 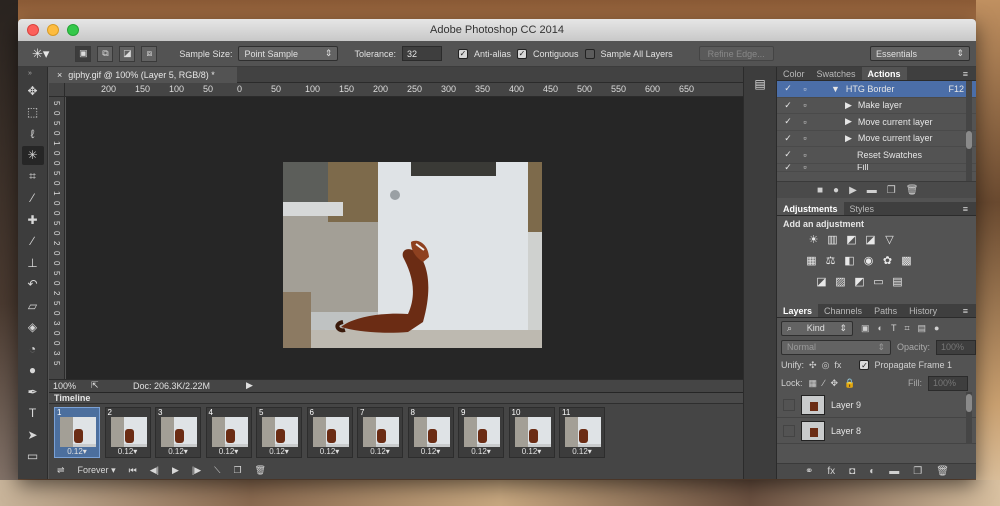 What do you see at coordinates (837, 365) in the screenshot?
I see `unify-style-icon: fx` at bounding box center [837, 365].